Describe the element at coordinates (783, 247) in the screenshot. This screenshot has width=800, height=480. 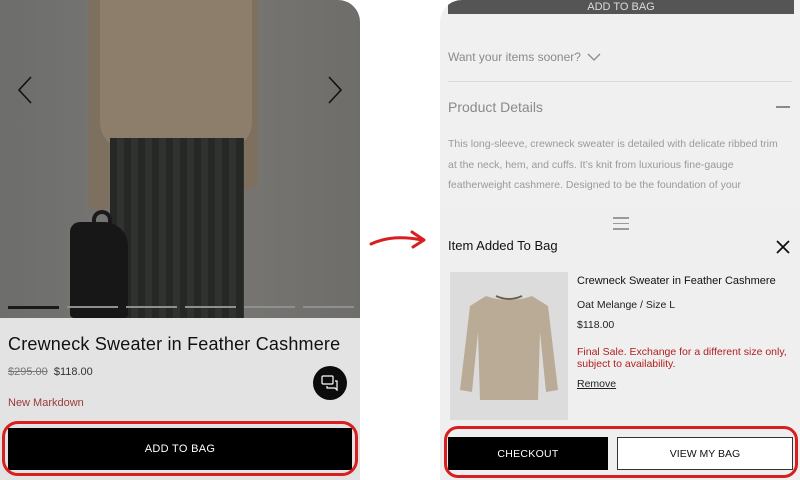
I see `close-icon` at that location.